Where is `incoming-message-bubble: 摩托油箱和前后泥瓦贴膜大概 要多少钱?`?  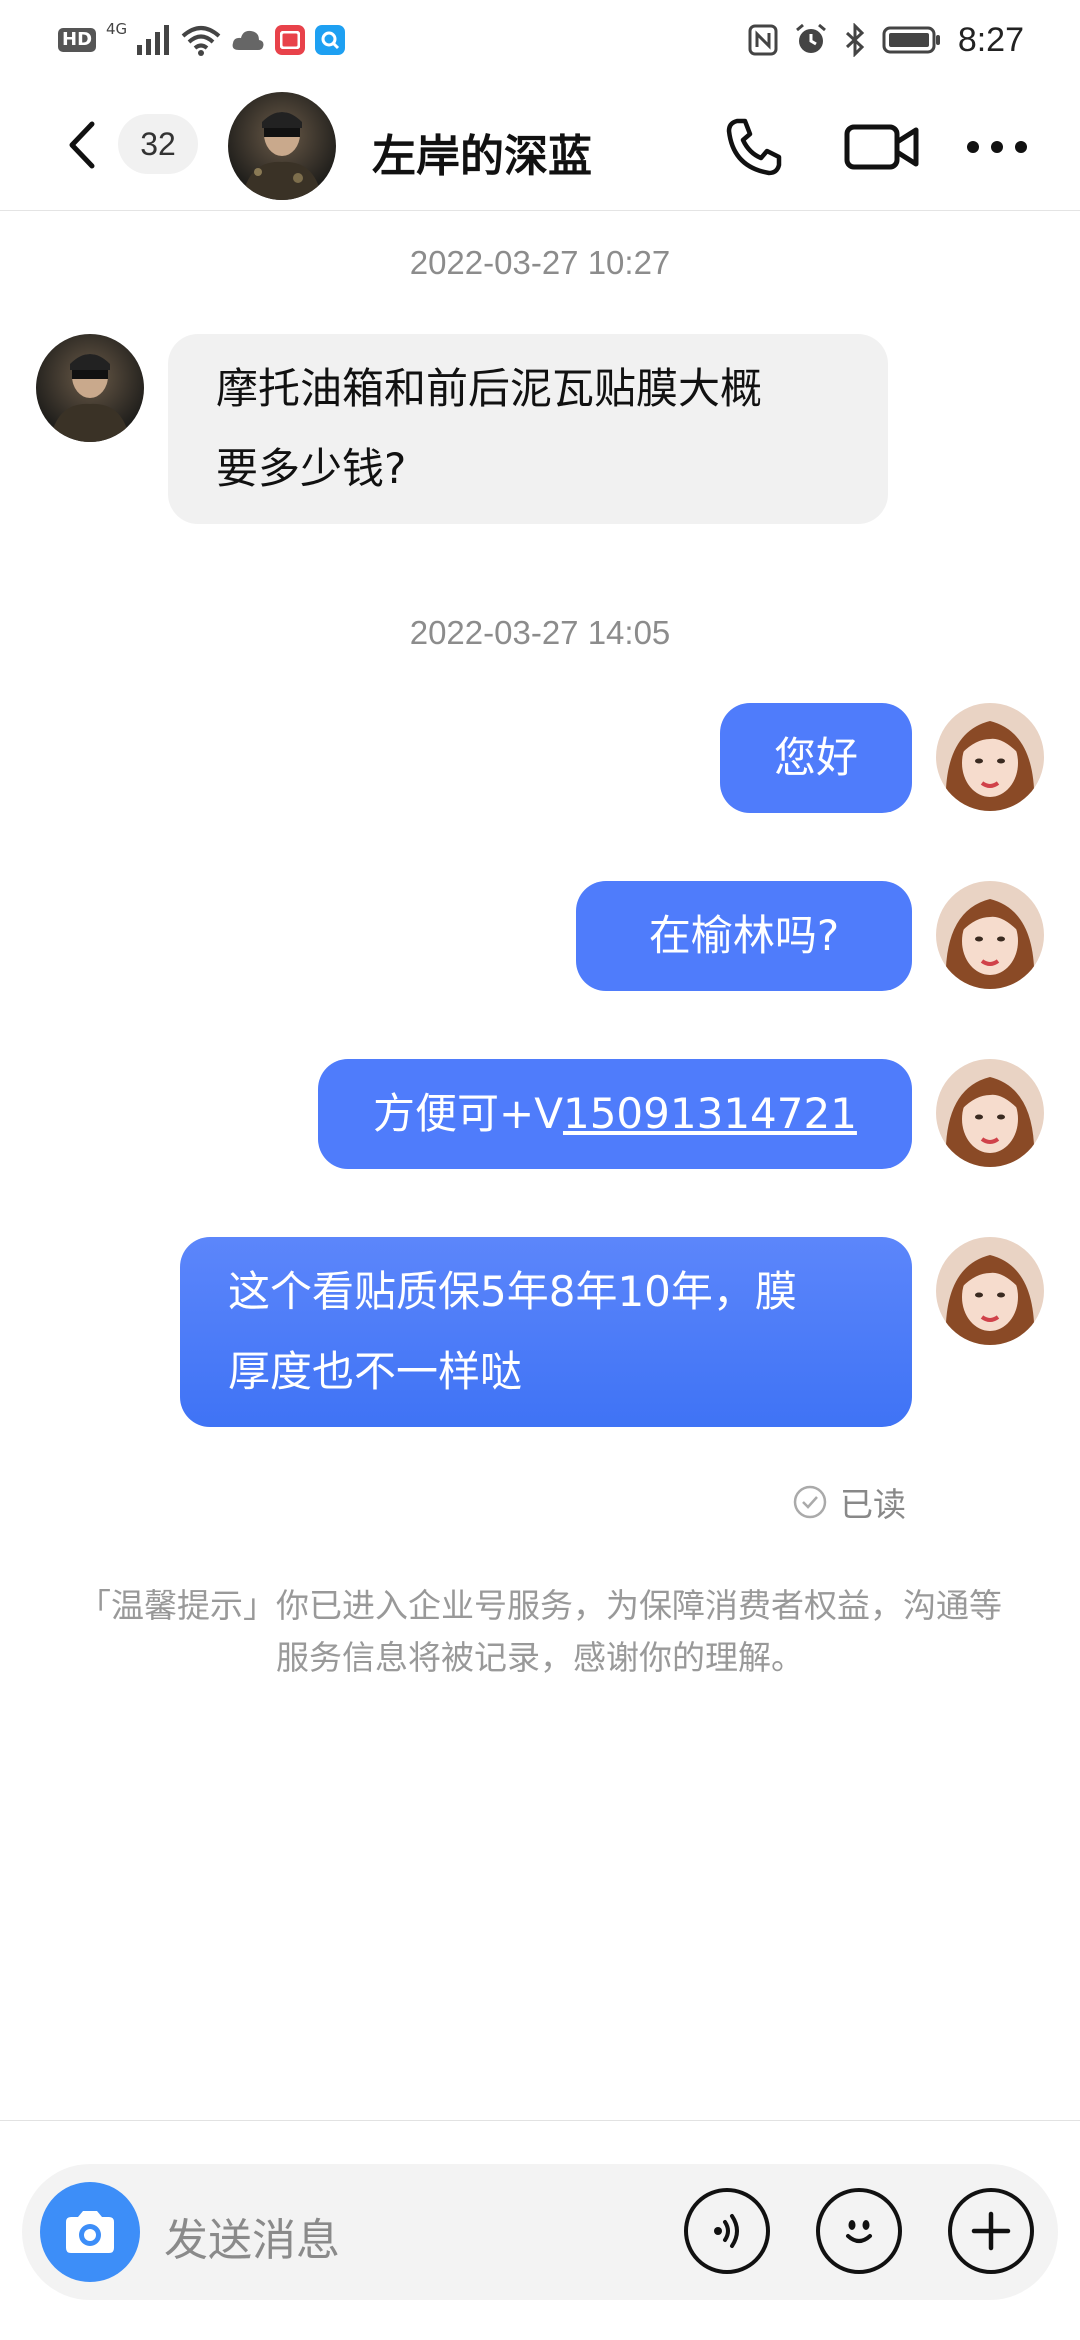 incoming-message-bubble: 摩托油箱和前后泥瓦贴膜大概 要多少钱? is located at coordinates (528, 429).